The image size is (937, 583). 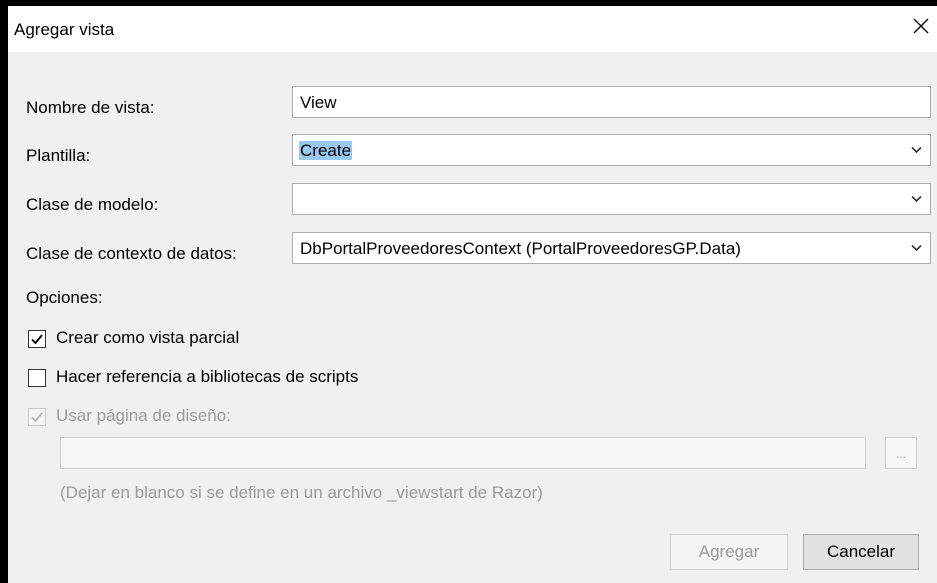 What do you see at coordinates (861, 552) in the screenshot?
I see `cancel-button: Cancelar` at bounding box center [861, 552].